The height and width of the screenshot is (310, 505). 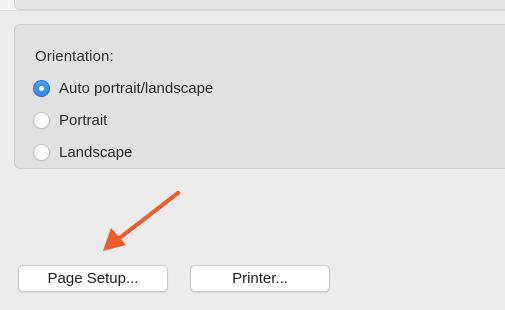 I want to click on radio-option-auto: Auto portrait/landscape, so click(x=123, y=88).